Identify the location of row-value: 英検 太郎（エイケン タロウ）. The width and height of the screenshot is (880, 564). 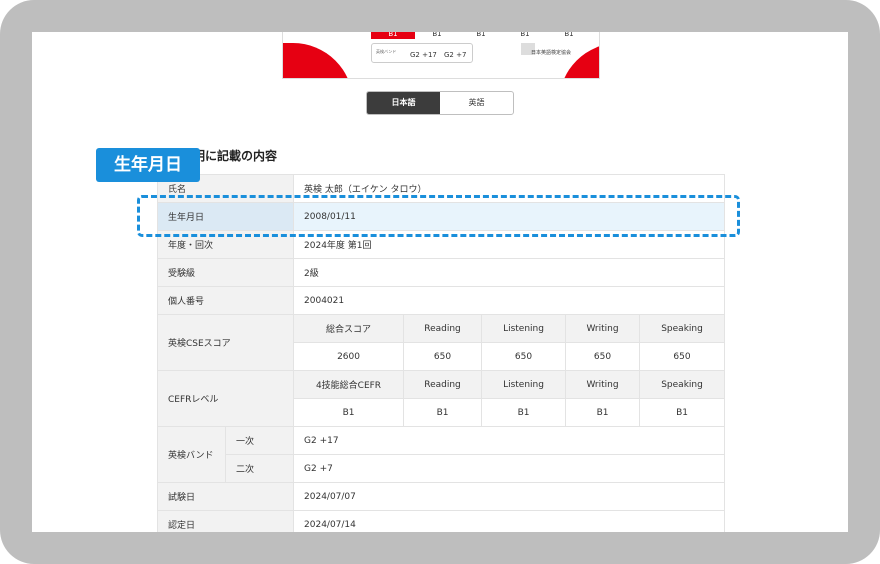
(509, 188).